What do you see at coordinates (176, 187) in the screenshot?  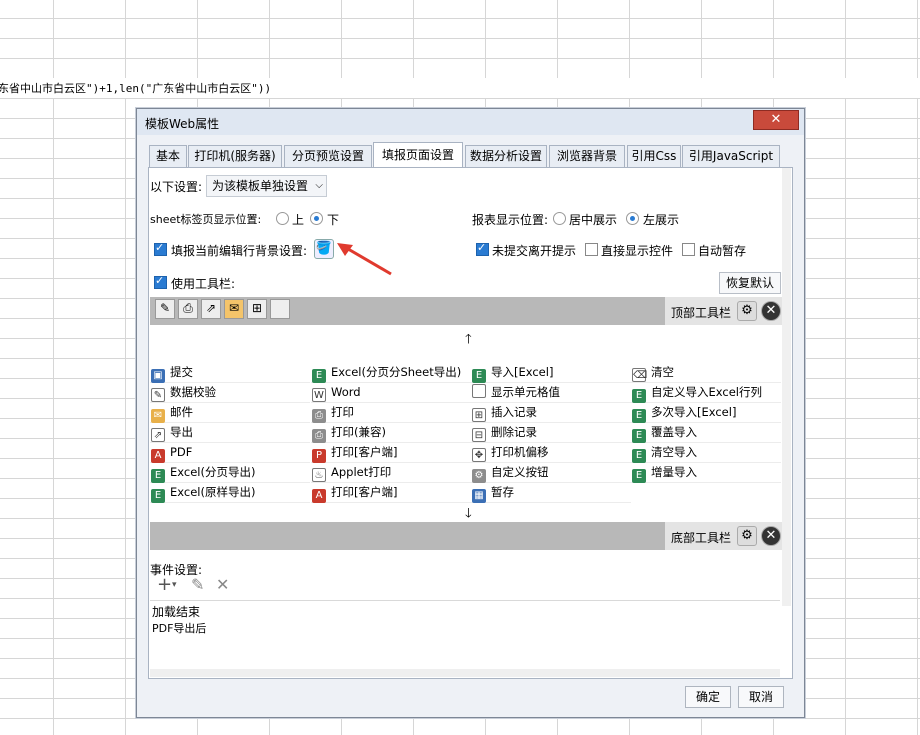 I see `scope-label: 以下设置:` at bounding box center [176, 187].